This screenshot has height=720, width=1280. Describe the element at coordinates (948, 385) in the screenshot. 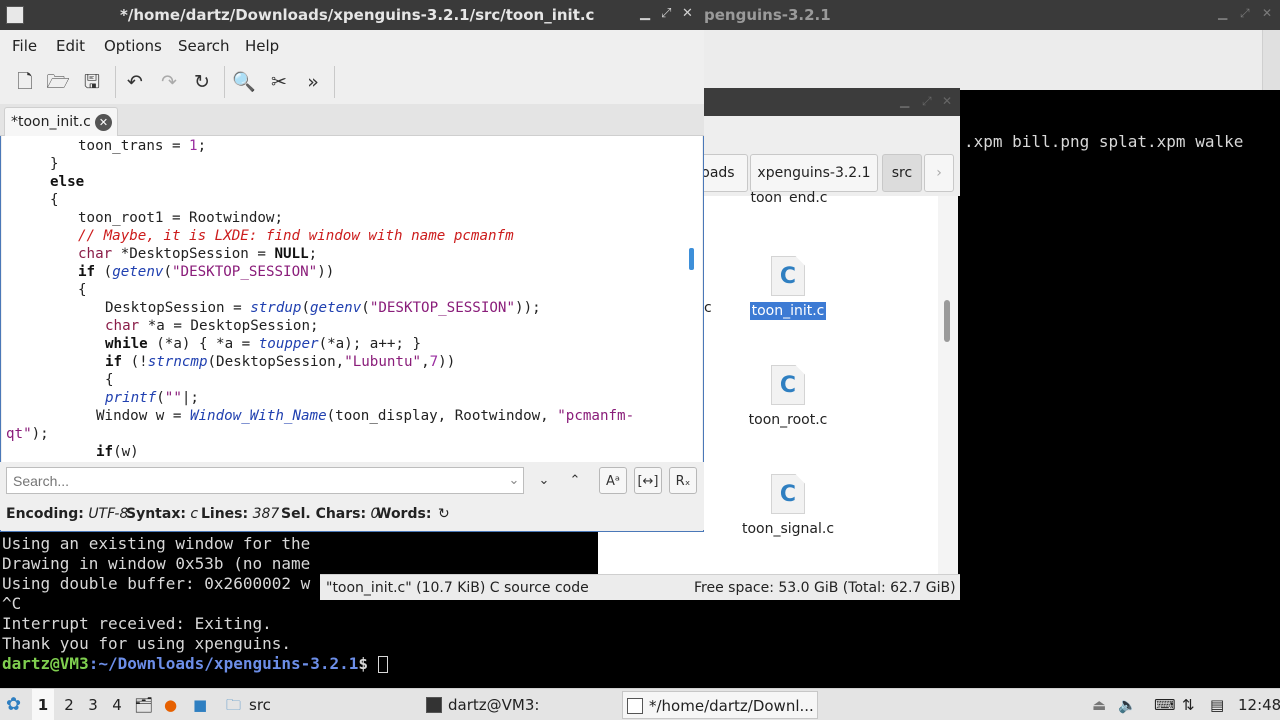

I see `file-manager-scrollbar` at that location.